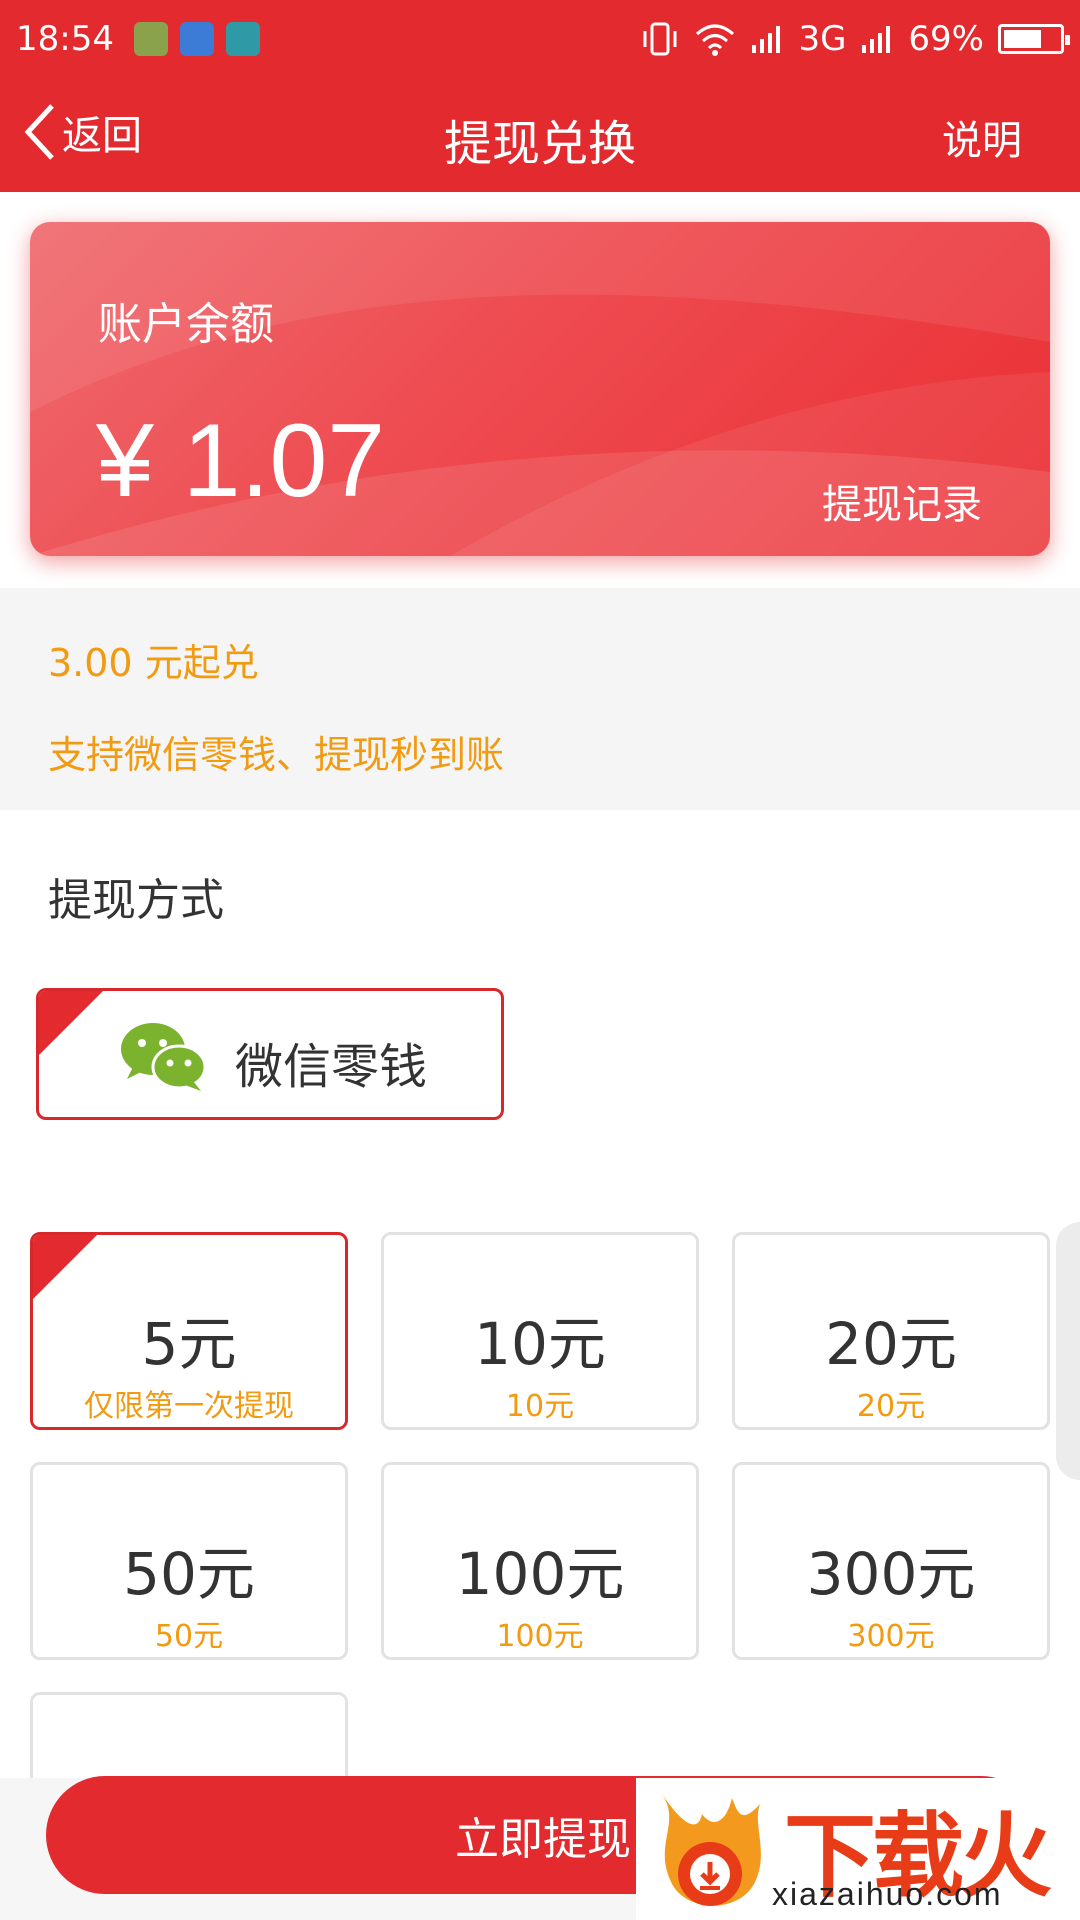 The height and width of the screenshot is (1920, 1080). What do you see at coordinates (189, 1344) in the screenshot?
I see `amount-value: 5元` at bounding box center [189, 1344].